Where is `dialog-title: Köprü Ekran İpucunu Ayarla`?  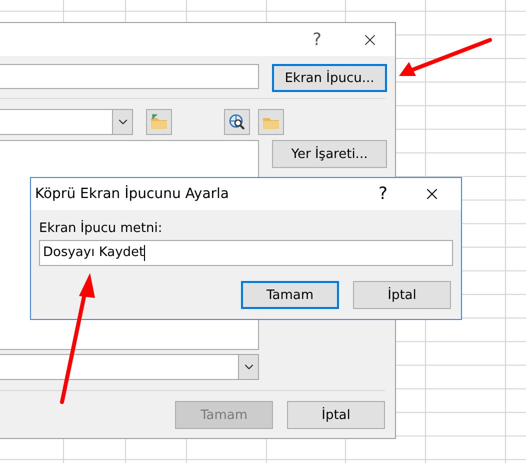
dialog-title: Köprü Ekran İpucunu Ayarla is located at coordinates (132, 194).